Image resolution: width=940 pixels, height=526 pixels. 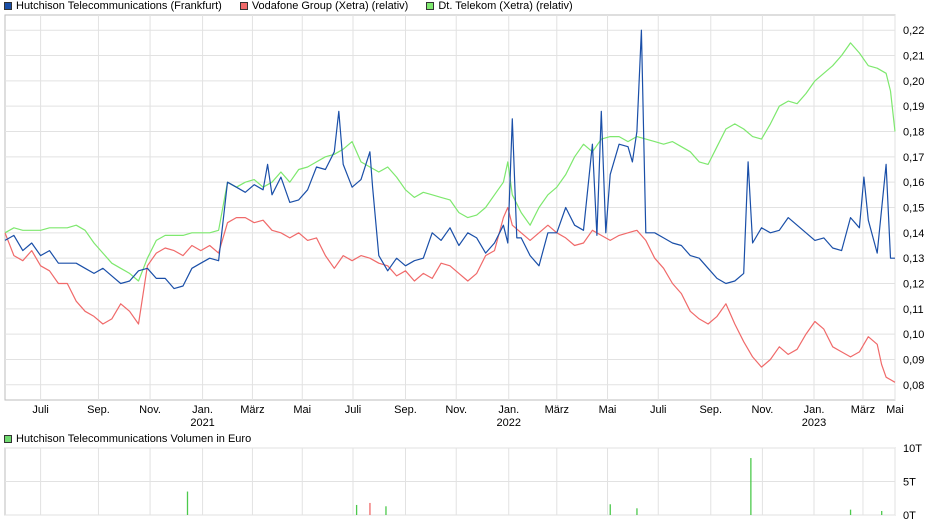 I want to click on volume-y-tick-label: 5T, so click(x=909, y=483).